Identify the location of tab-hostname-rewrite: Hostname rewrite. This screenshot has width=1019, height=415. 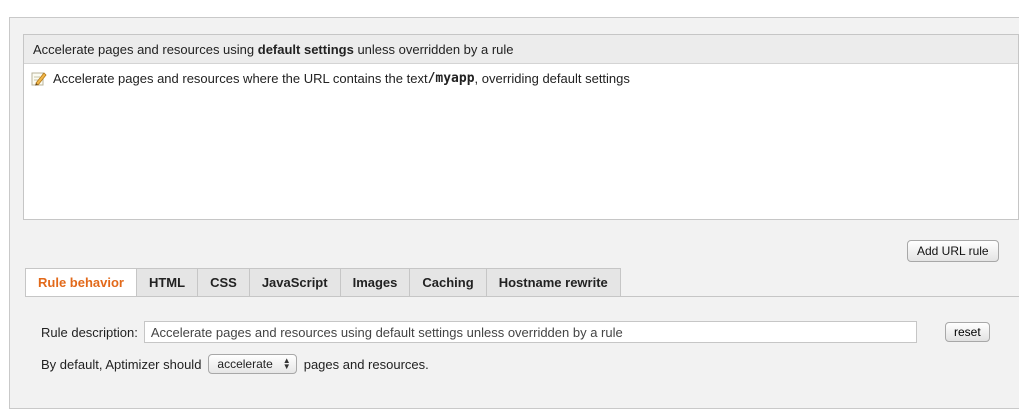
(553, 282).